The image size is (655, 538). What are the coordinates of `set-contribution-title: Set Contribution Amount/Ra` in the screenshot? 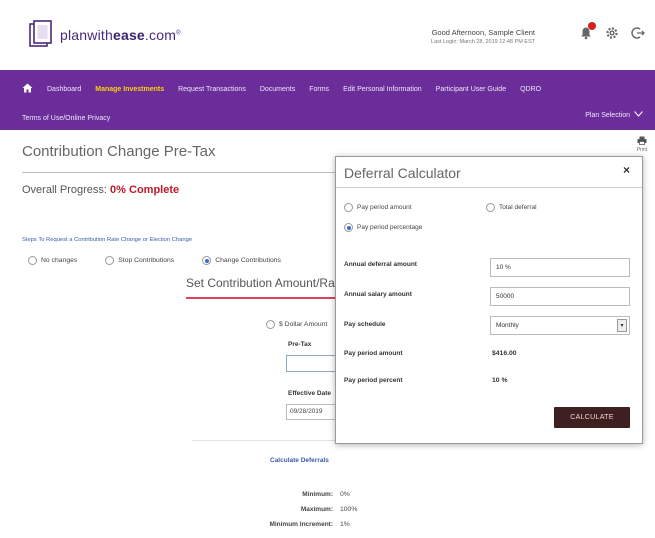 It's located at (260, 283).